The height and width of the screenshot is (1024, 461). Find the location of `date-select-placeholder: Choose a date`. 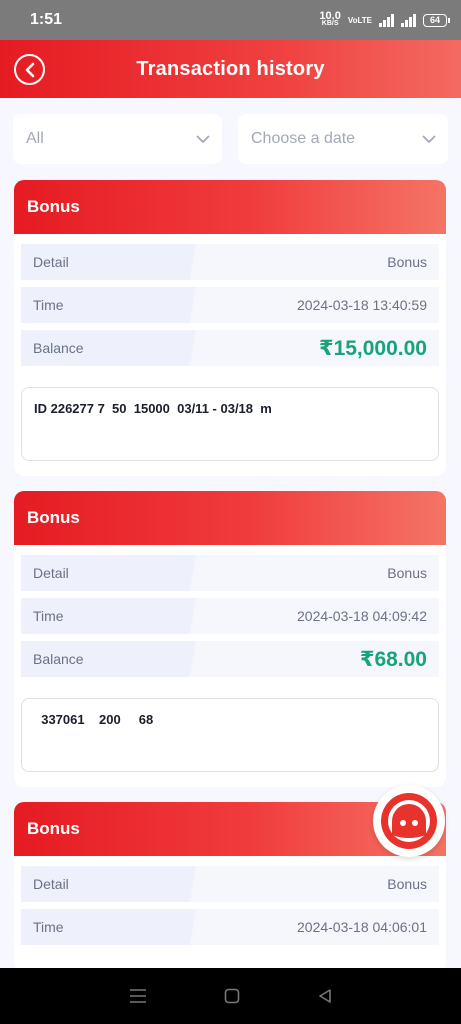

date-select-placeholder: Choose a date is located at coordinates (303, 138).